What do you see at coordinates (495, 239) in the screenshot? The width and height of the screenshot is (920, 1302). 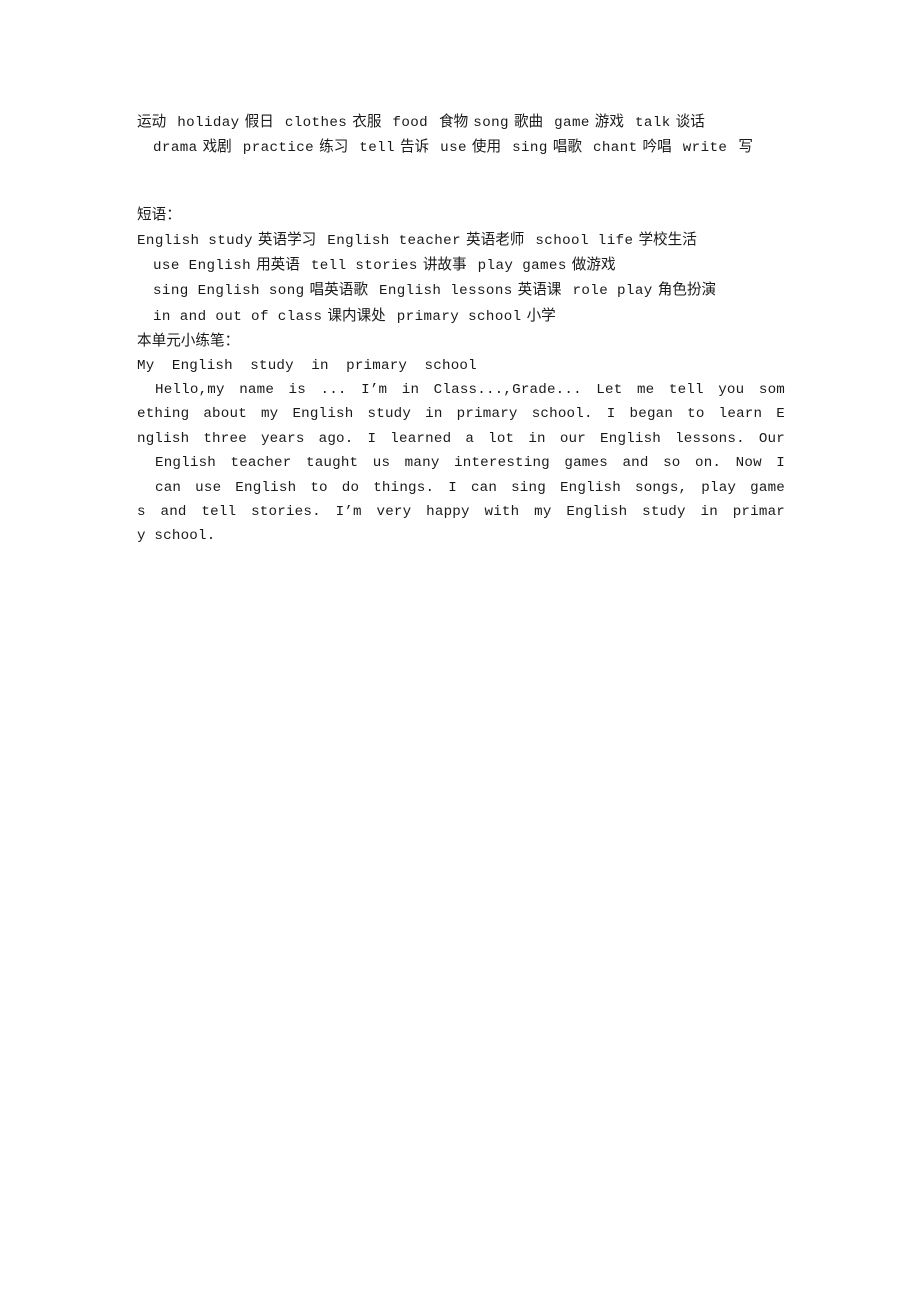 I see `phrase-cn: 英语老师` at bounding box center [495, 239].